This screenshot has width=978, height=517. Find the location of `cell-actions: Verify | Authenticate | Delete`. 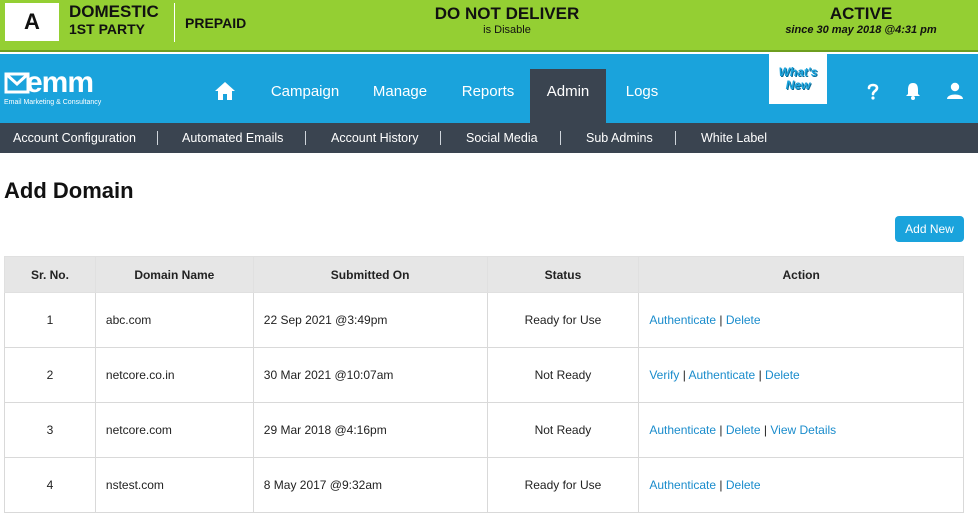

cell-actions: Verify | Authenticate | Delete is located at coordinates (801, 375).